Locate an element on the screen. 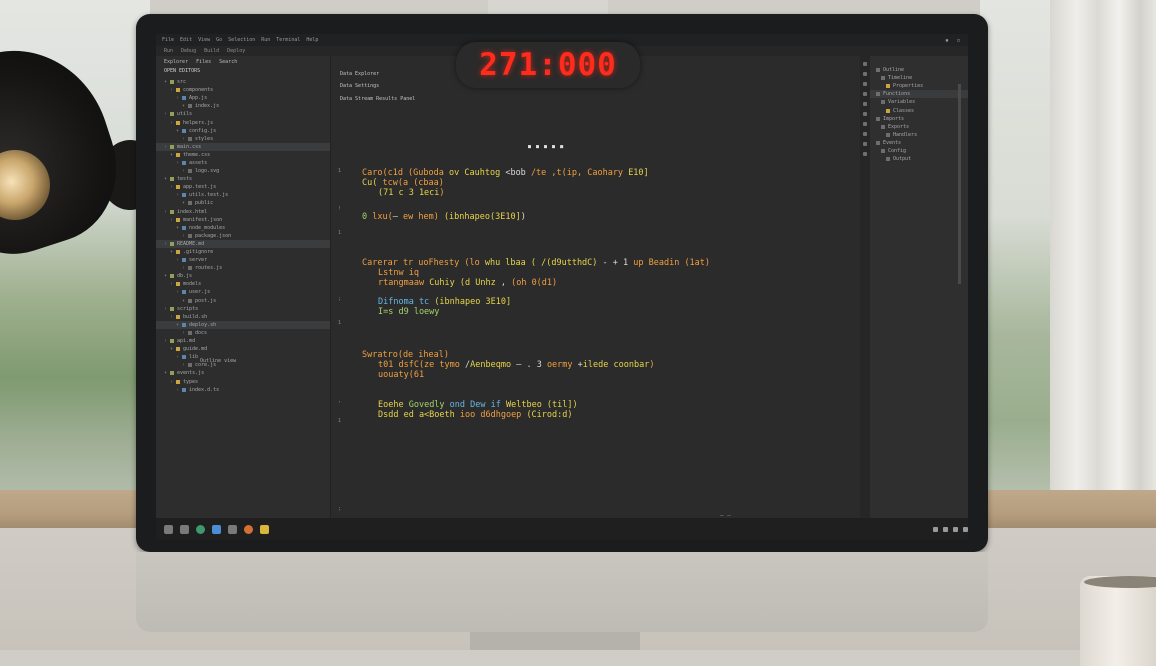 This screenshot has width=1156, height=666. outline-item: Output is located at coordinates (919, 159).